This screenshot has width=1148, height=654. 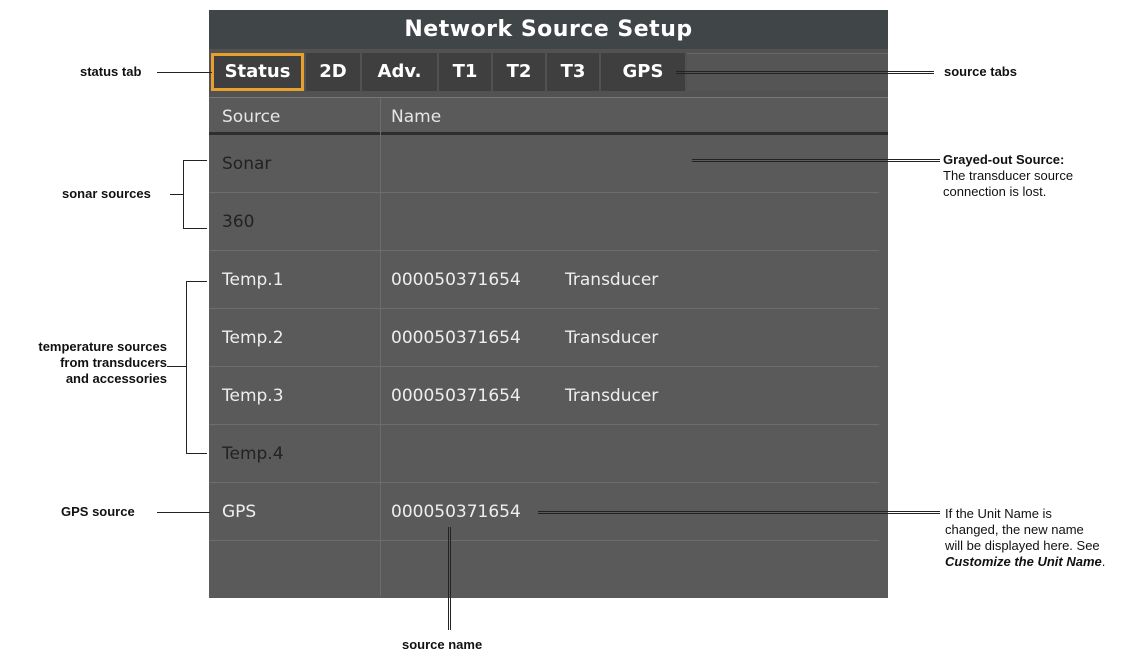 What do you see at coordinates (257, 72) in the screenshot?
I see `tab-status: Status` at bounding box center [257, 72].